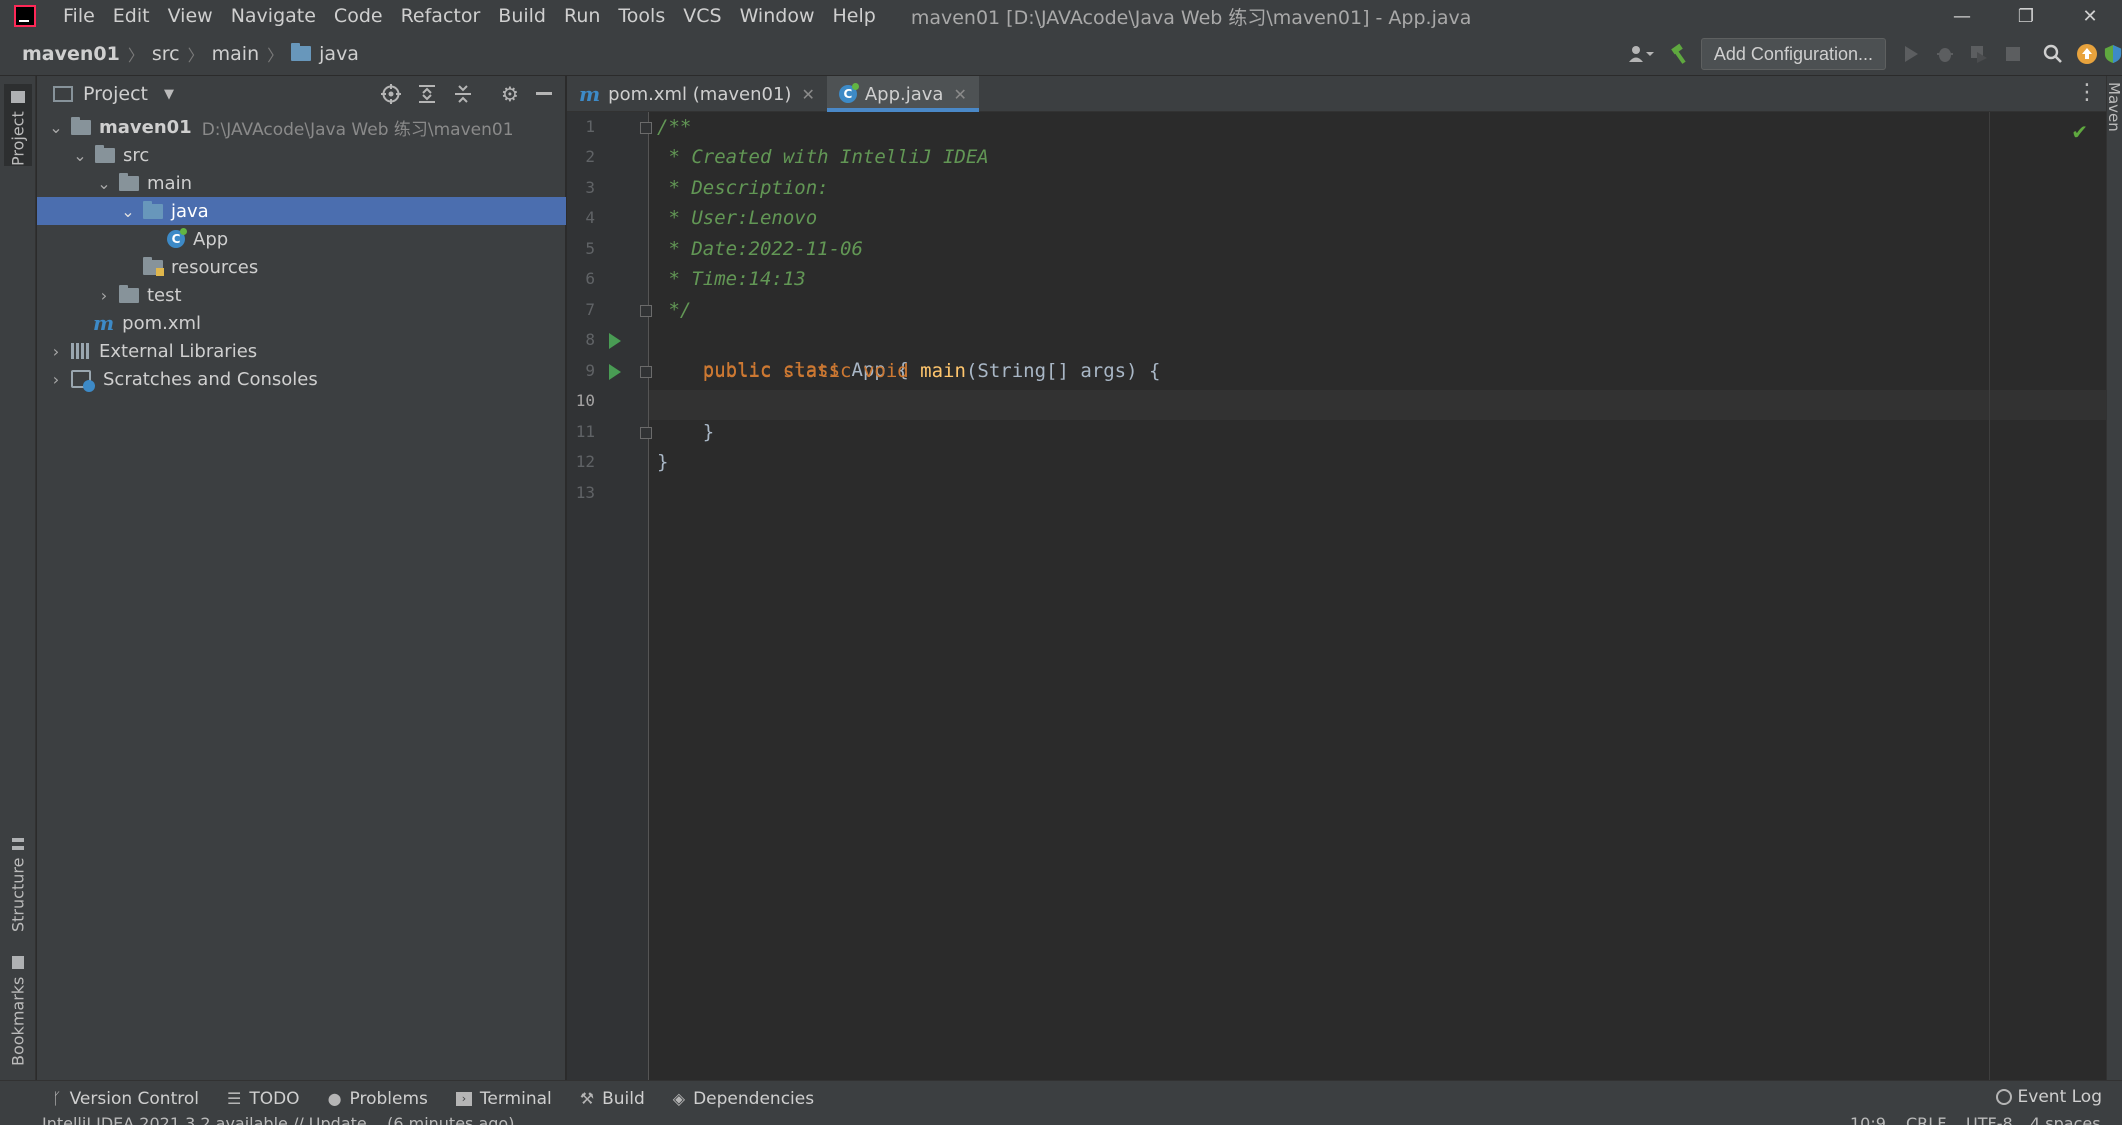 Image resolution: width=2122 pixels, height=1125 pixels. I want to click on list-icon: ☰, so click(234, 1098).